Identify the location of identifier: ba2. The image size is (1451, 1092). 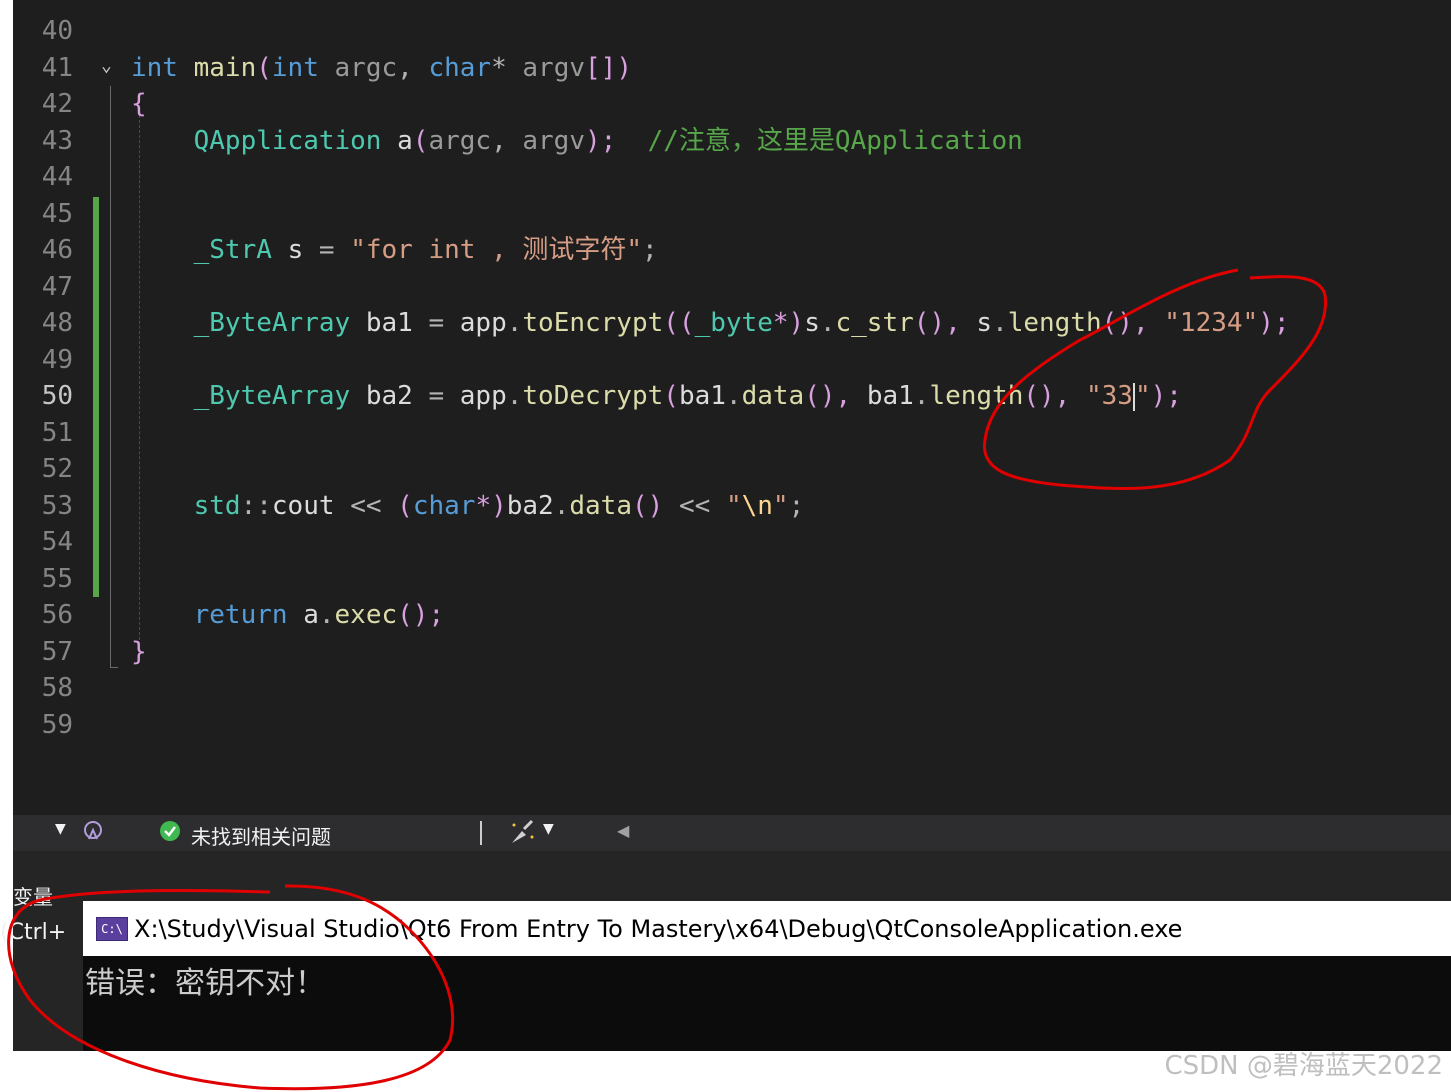
(530, 505).